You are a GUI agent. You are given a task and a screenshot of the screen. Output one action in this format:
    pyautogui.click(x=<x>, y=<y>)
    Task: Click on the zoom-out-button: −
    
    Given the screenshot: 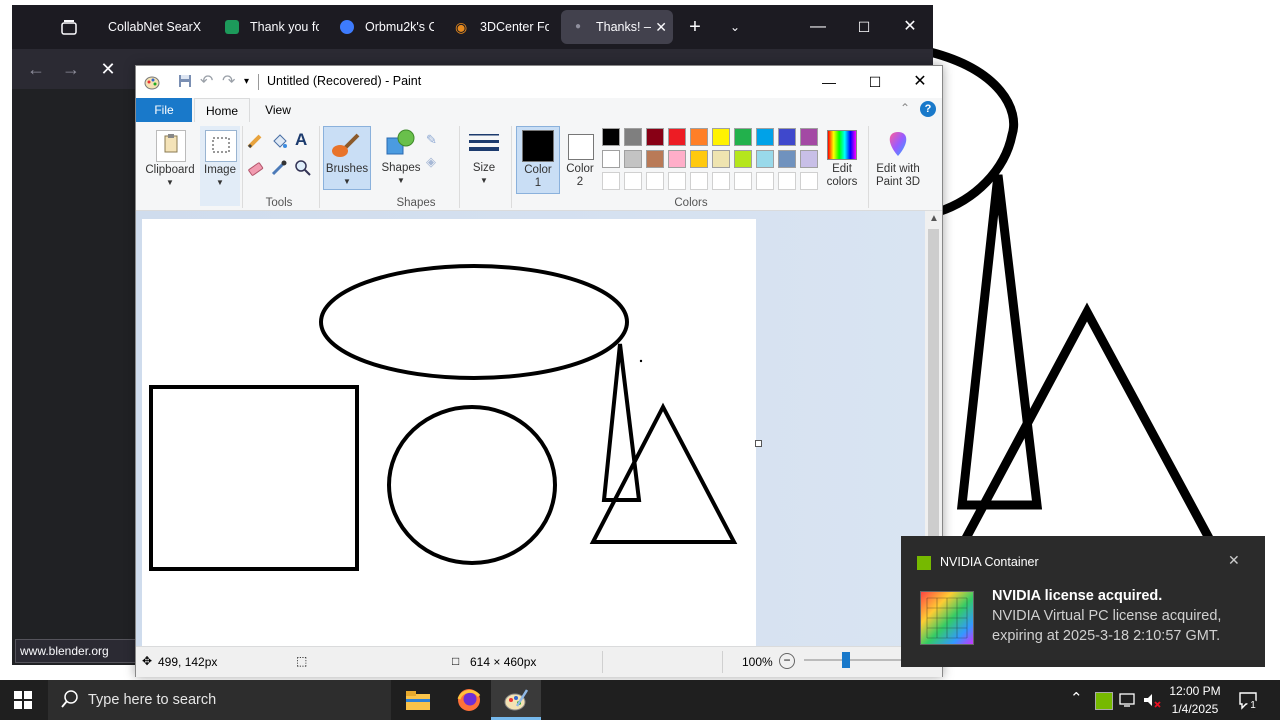 What is the action you would take?
    pyautogui.click(x=787, y=661)
    